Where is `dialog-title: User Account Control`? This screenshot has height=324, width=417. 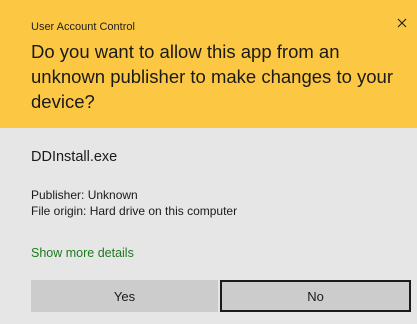 dialog-title: User Account Control is located at coordinates (83, 27).